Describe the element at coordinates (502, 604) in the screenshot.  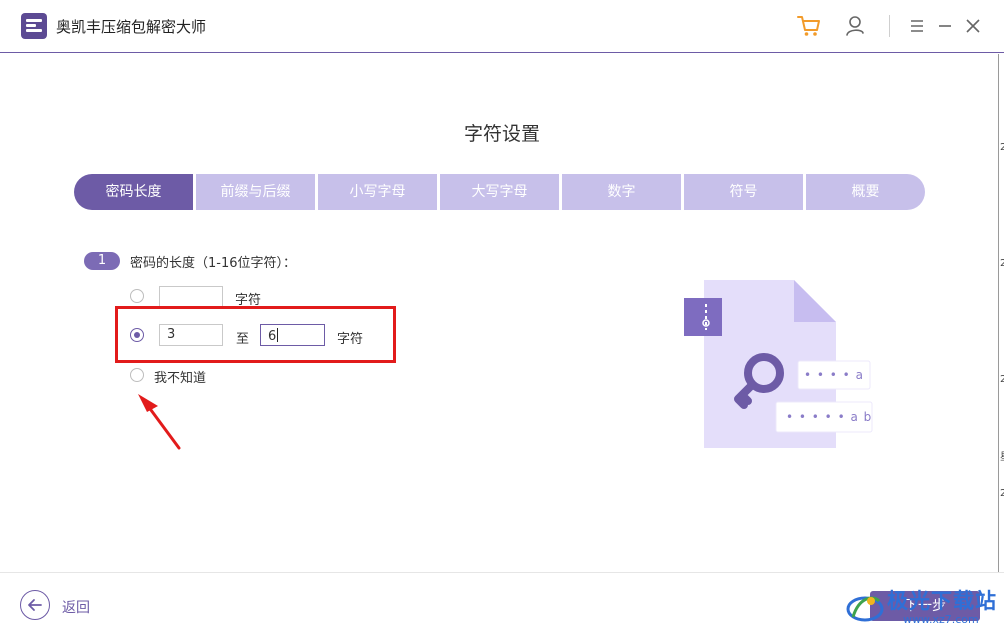
I see `footer-bar: 返回 下一步` at that location.